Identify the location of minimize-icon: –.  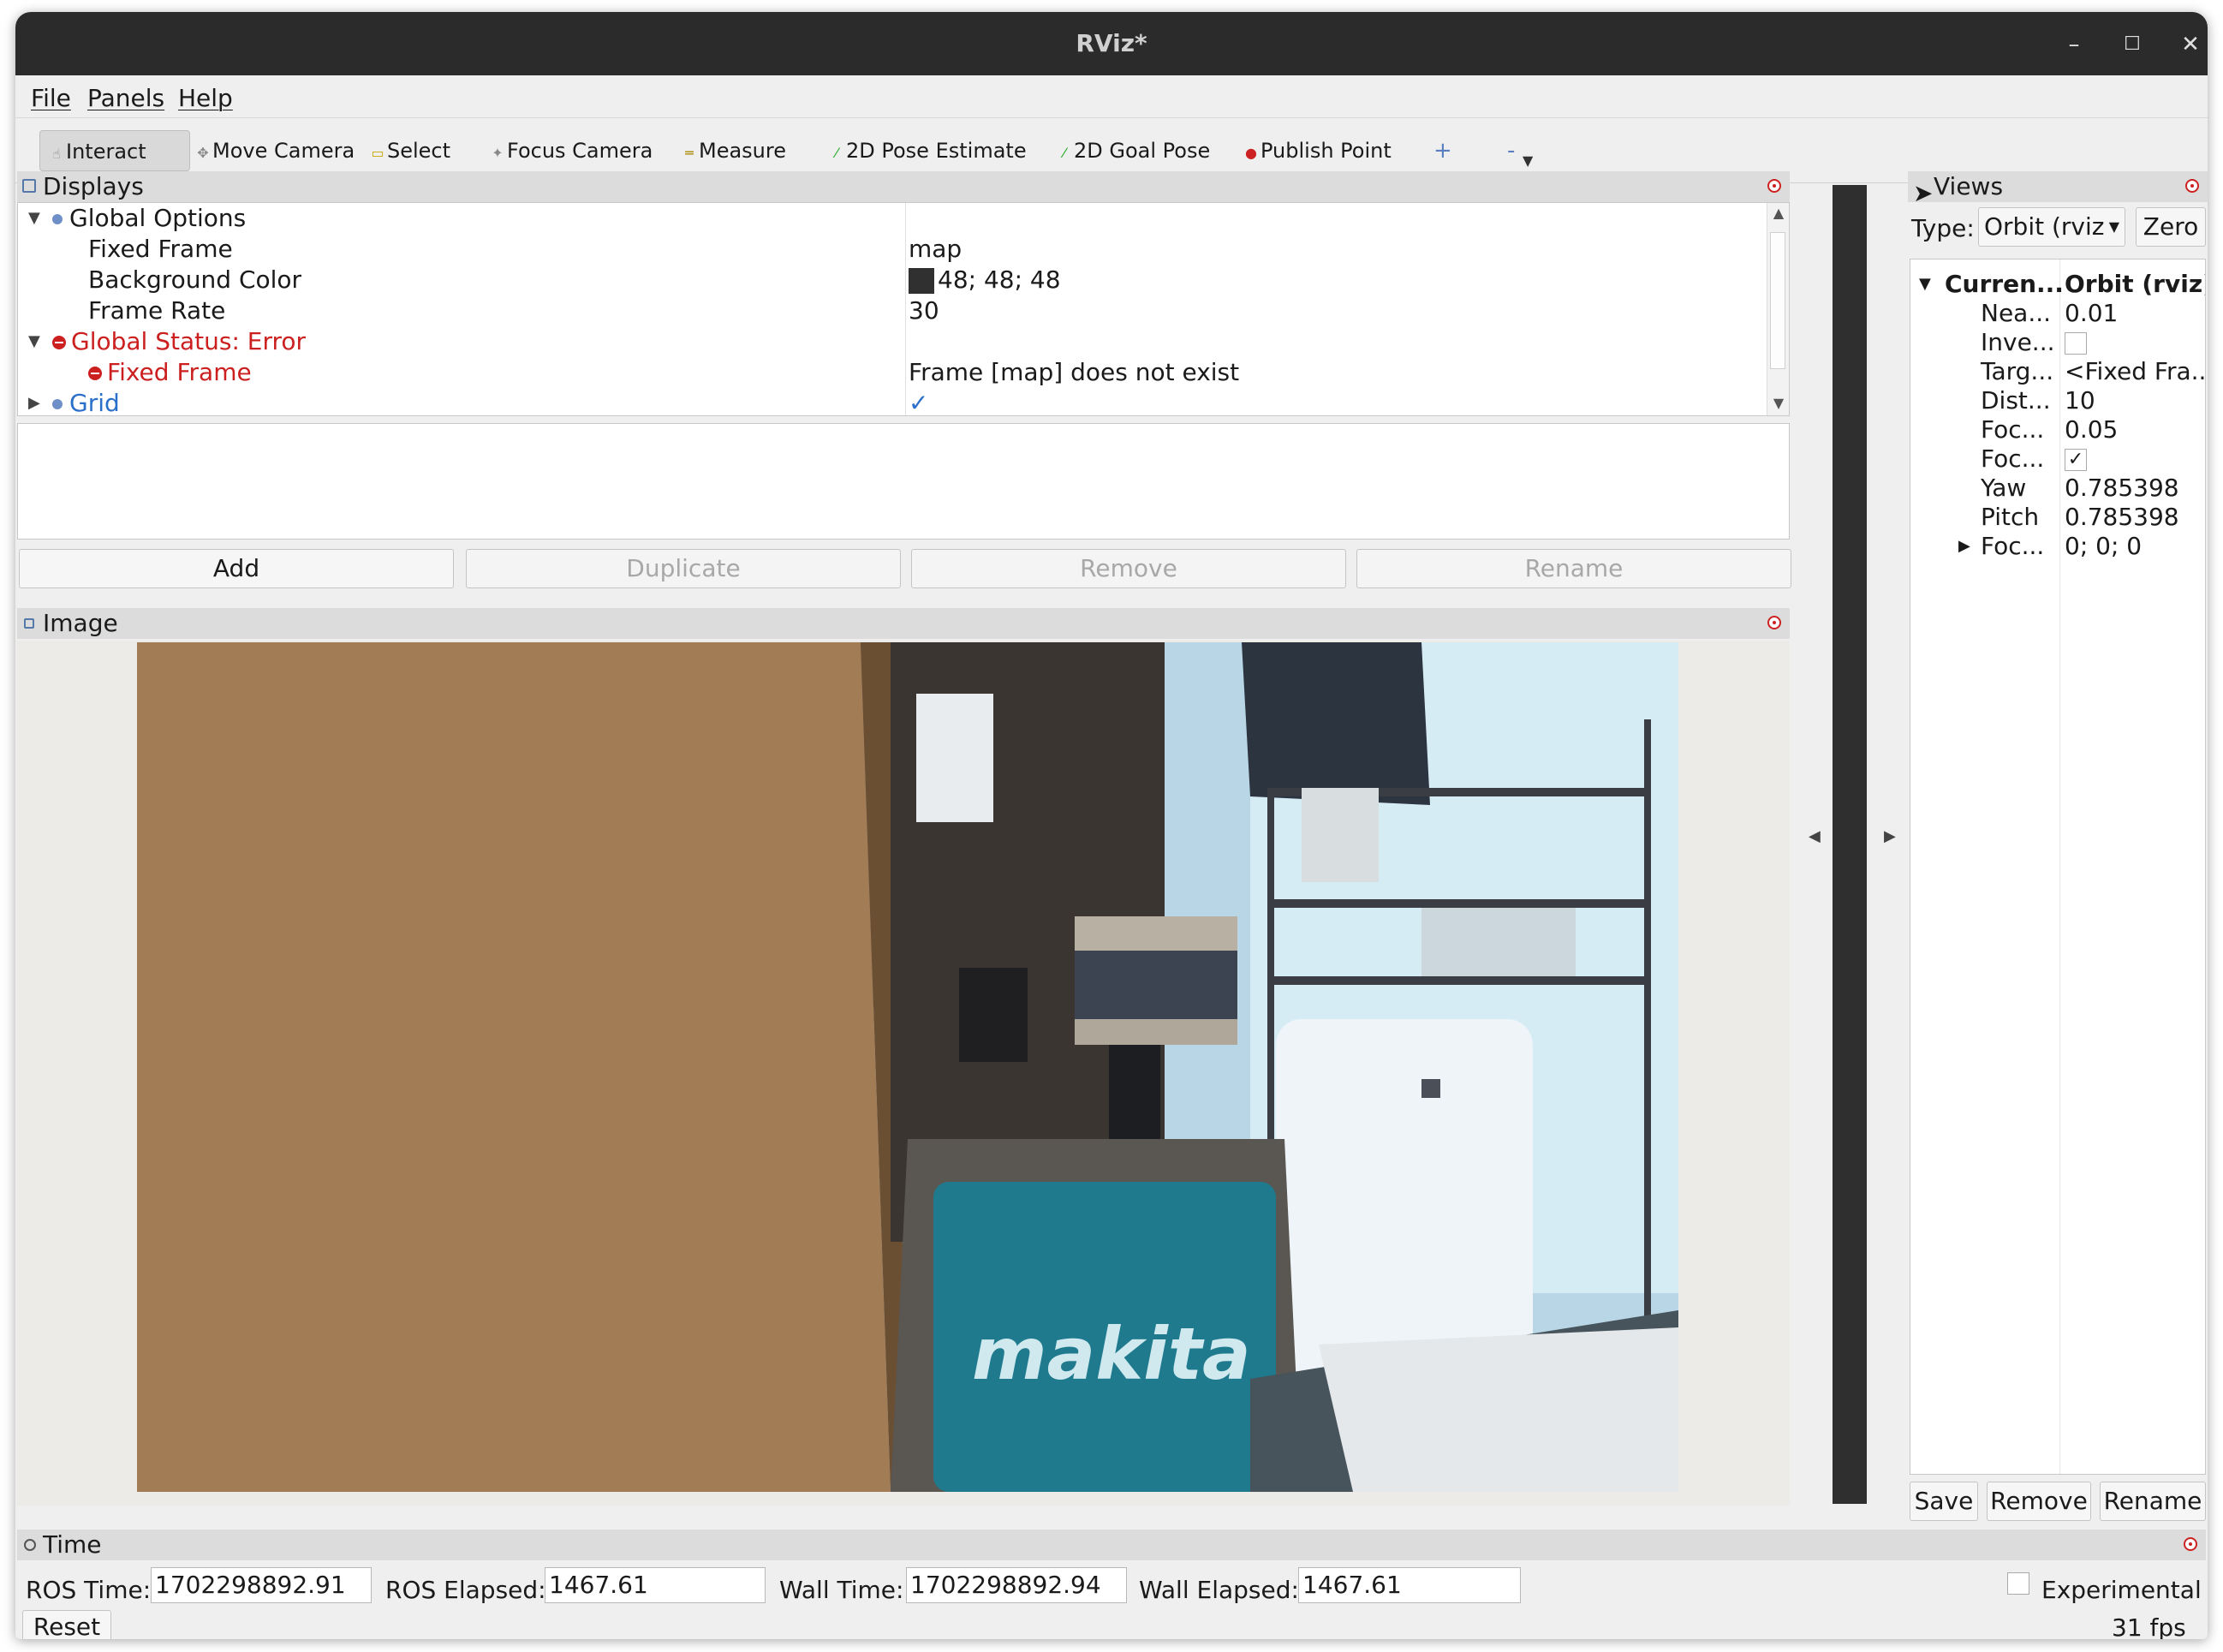
(2074, 44).